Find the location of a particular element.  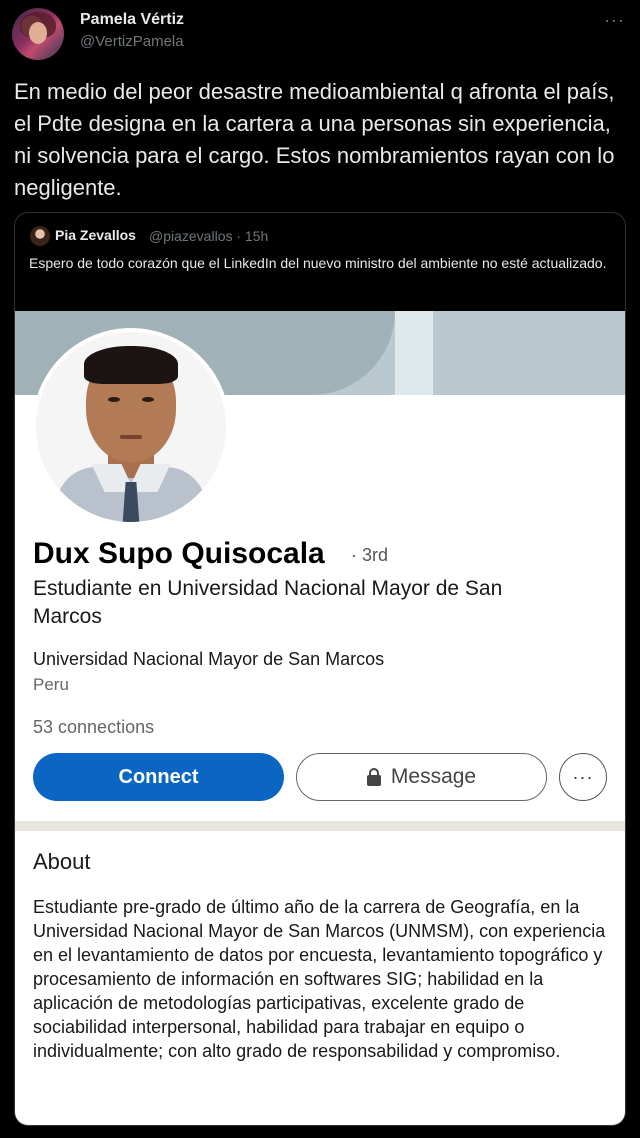

connect-button: Connect is located at coordinates (158, 777).